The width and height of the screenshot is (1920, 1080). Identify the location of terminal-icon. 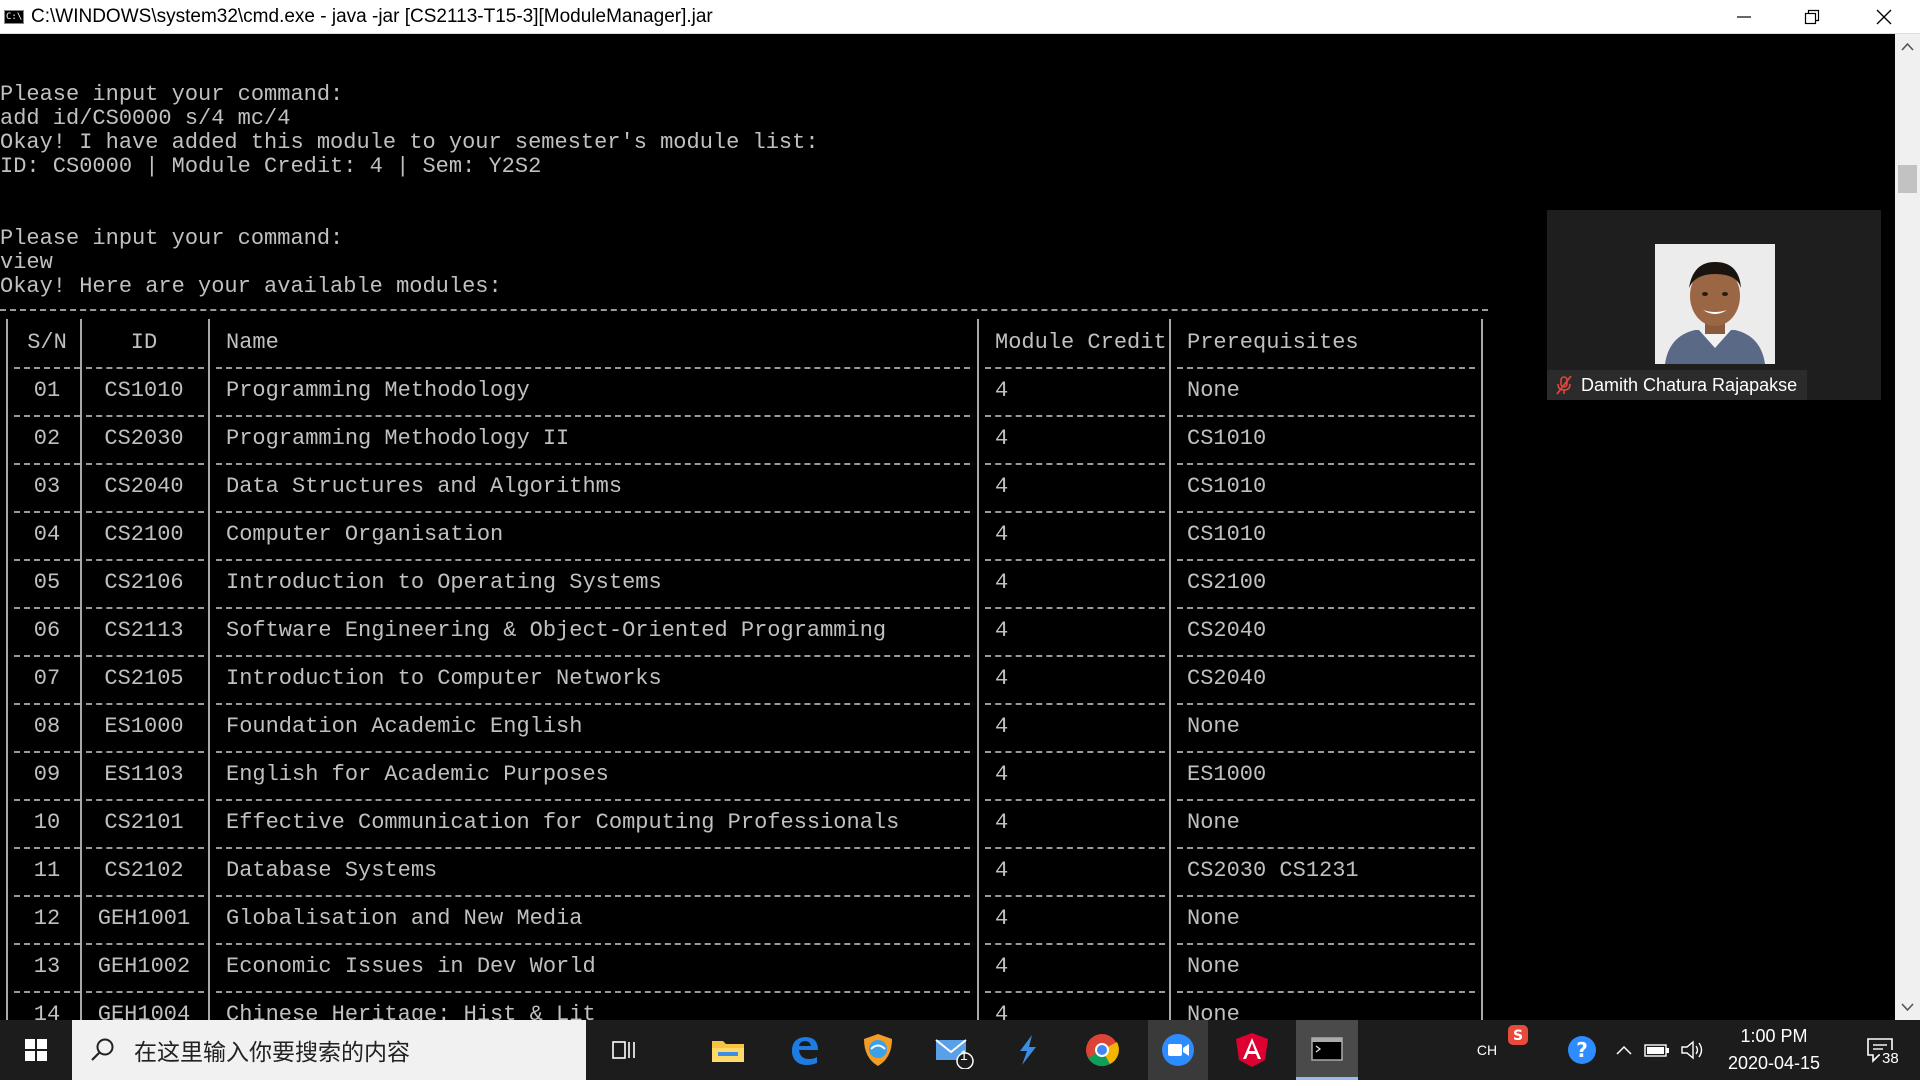
(1327, 1048).